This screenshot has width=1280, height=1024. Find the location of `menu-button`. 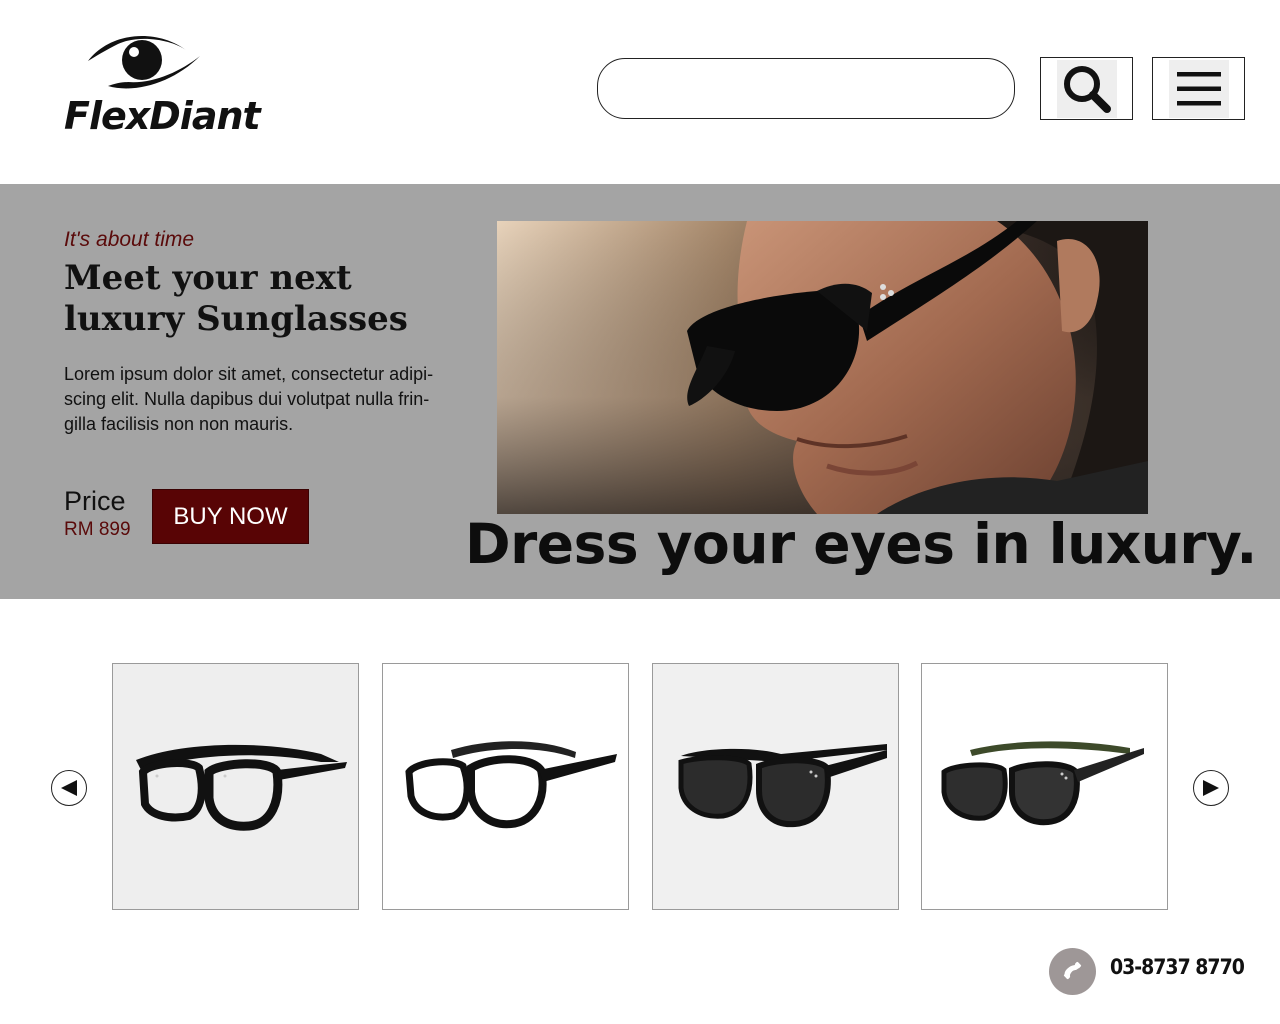

menu-button is located at coordinates (1198, 88).